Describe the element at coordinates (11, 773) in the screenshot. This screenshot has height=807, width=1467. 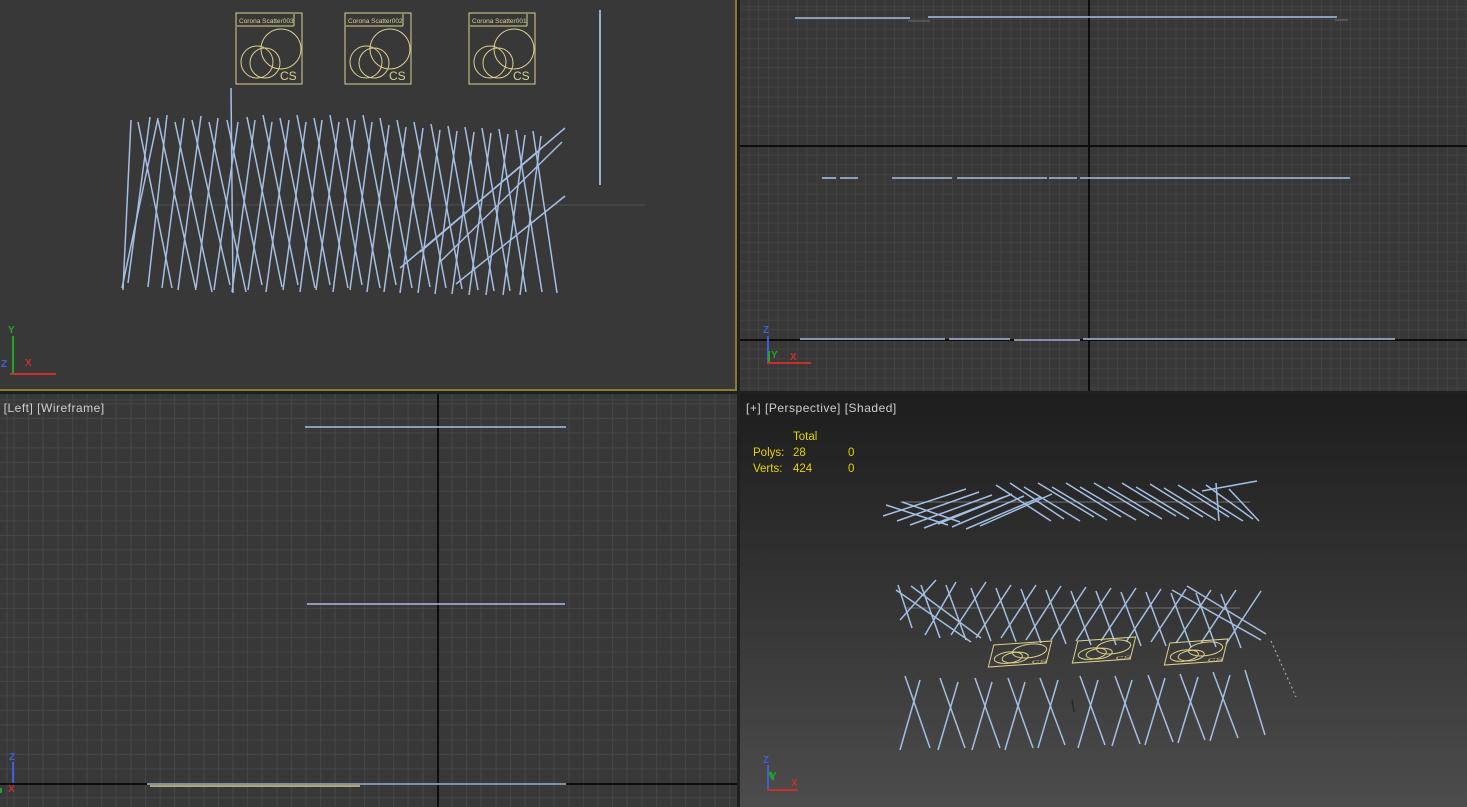
I see `axis-tripod-gizmo: ZX` at that location.